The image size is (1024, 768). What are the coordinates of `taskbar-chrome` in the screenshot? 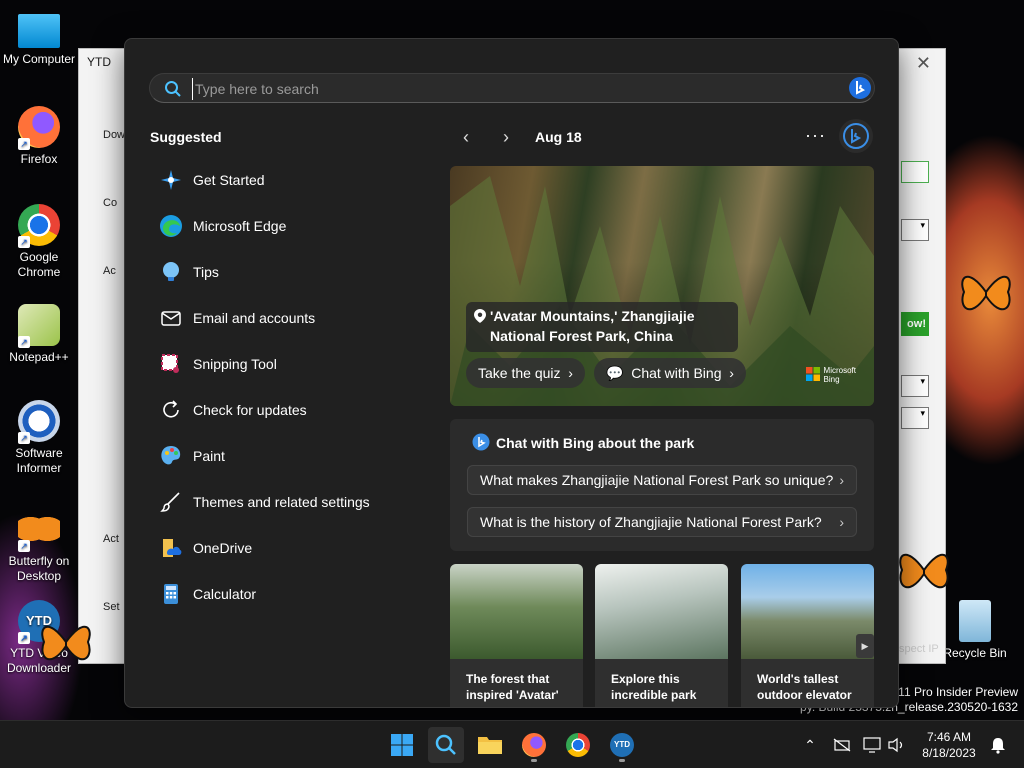 It's located at (578, 745).